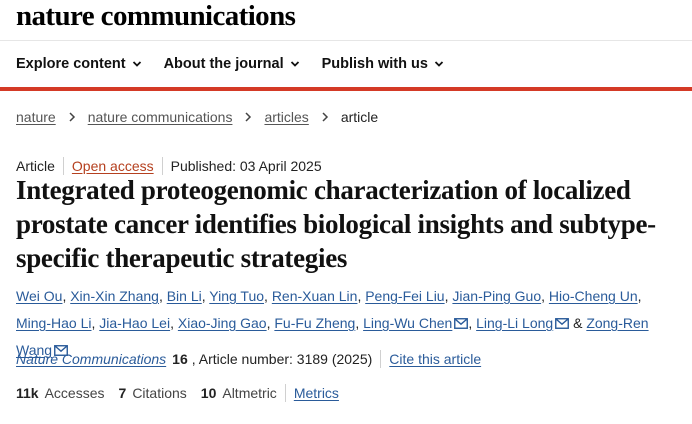  I want to click on nav-label: Explore content, so click(71, 64).